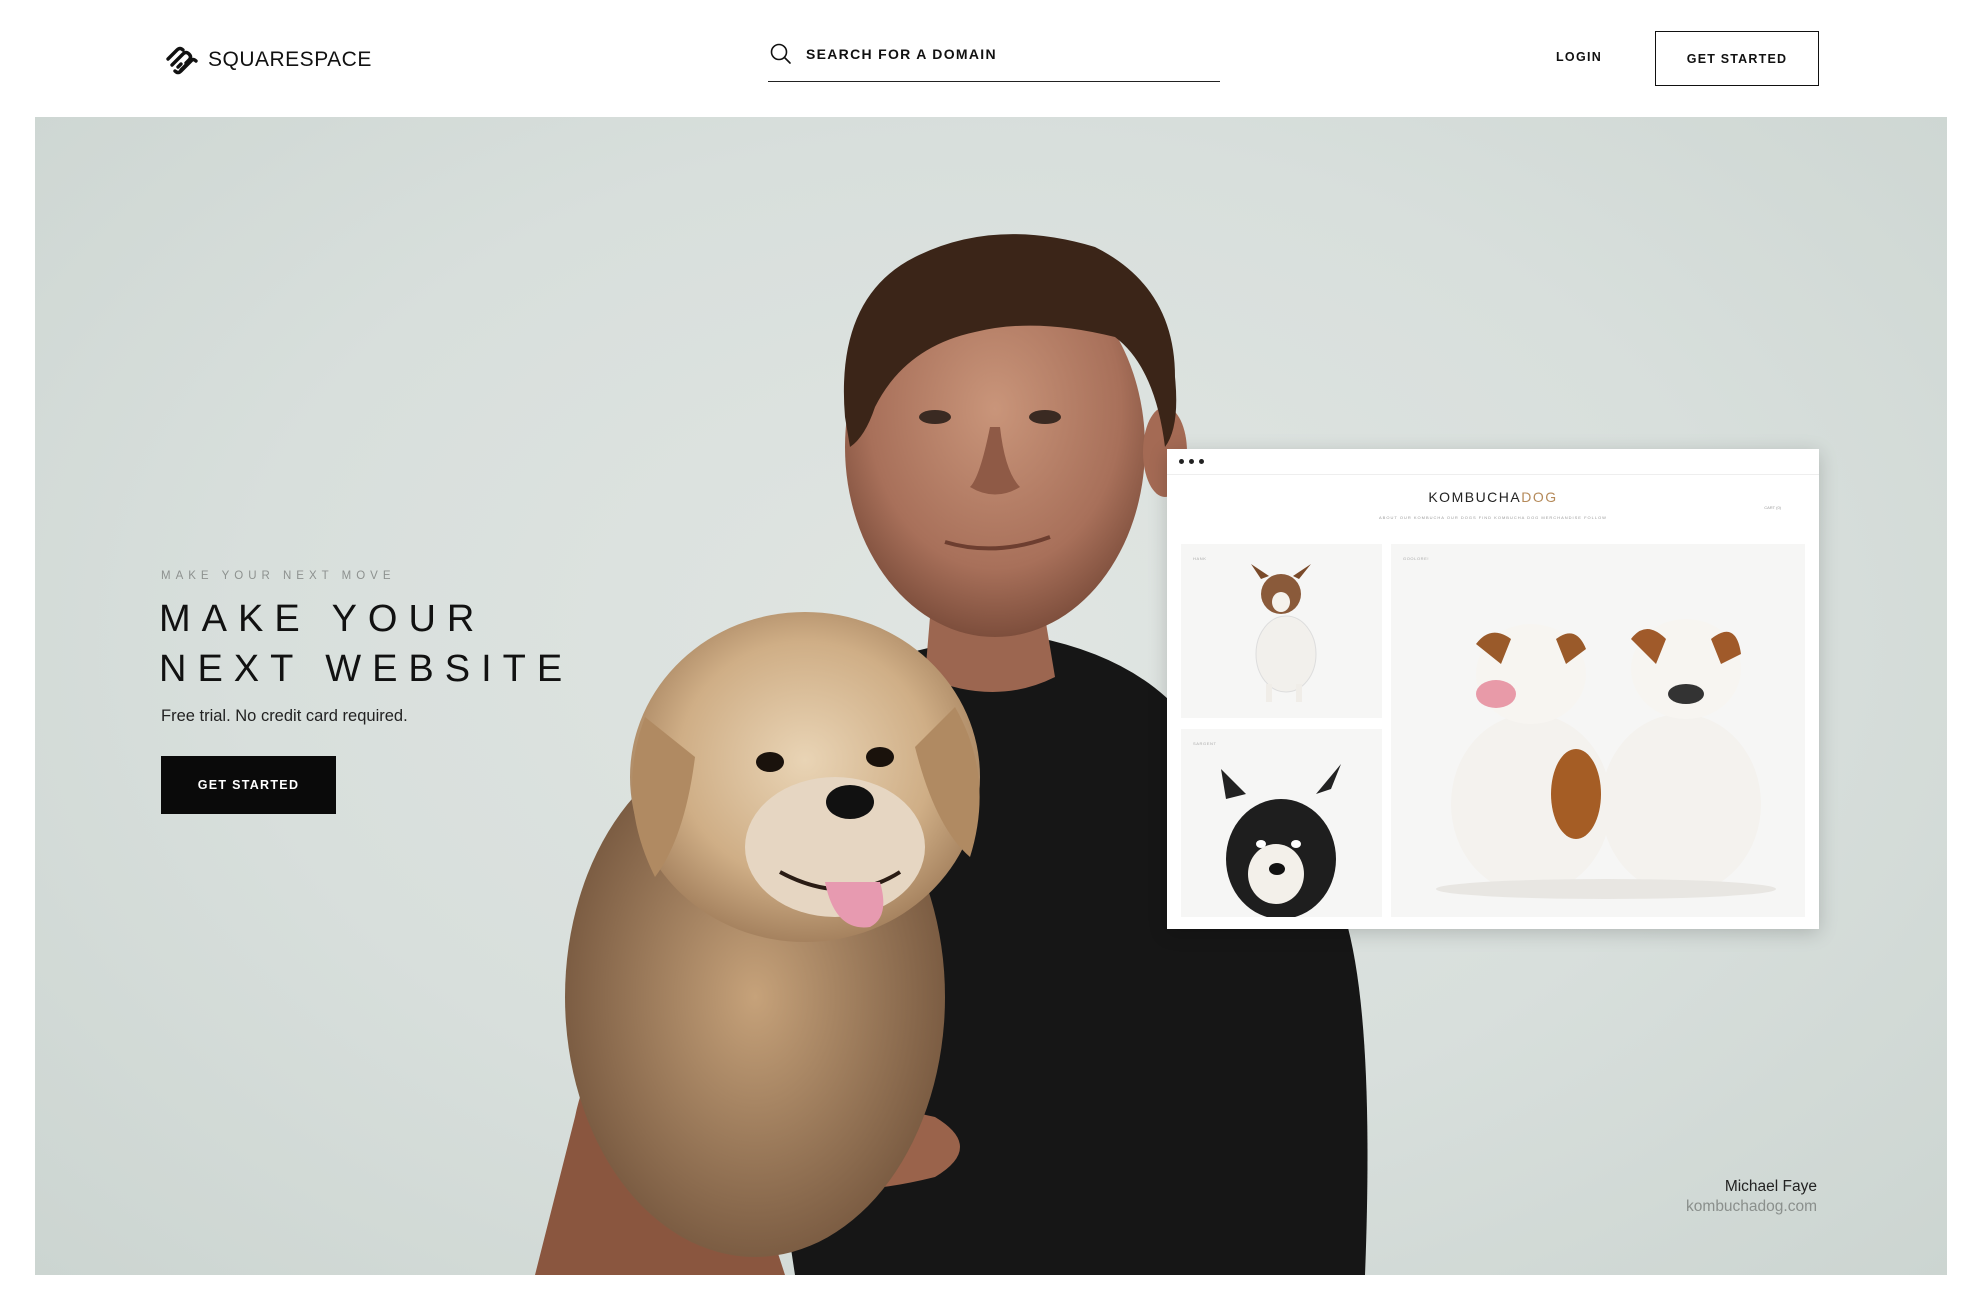 The image size is (1980, 1310). I want to click on domain-search, so click(994, 59).